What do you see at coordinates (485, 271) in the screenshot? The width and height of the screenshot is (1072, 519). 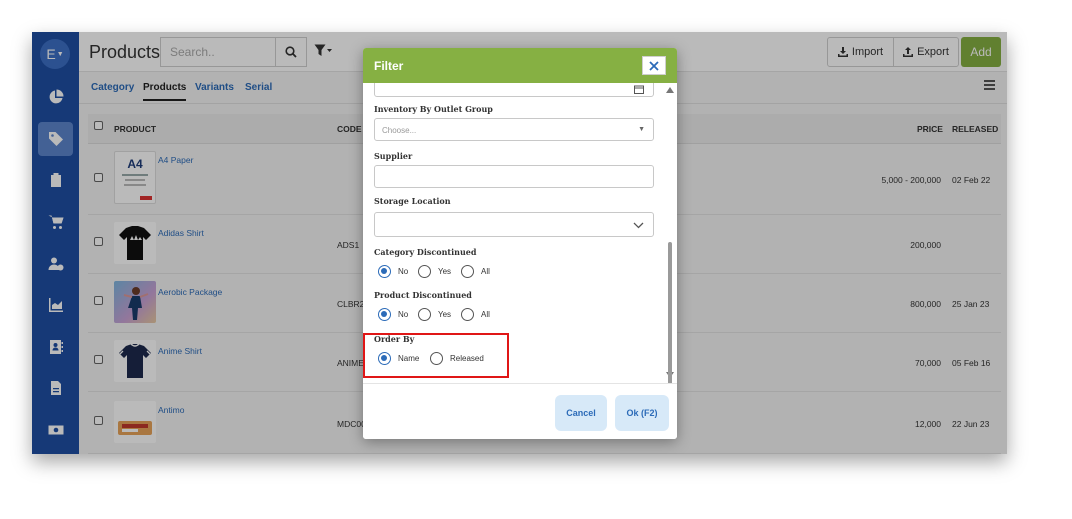 I see `category-discontinued-all-label: All` at bounding box center [485, 271].